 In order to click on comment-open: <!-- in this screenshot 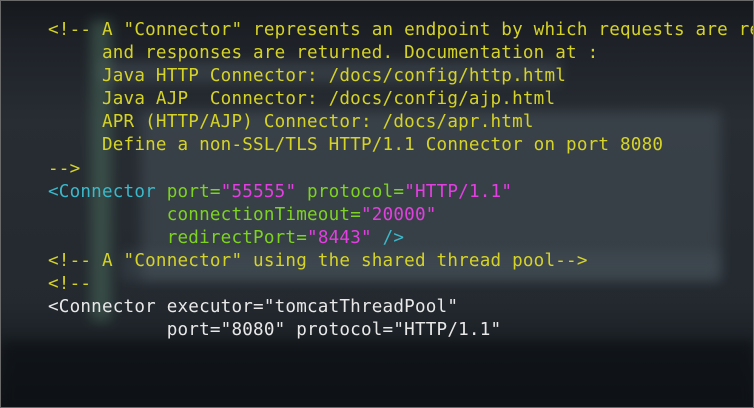, I will do `click(70, 284)`.